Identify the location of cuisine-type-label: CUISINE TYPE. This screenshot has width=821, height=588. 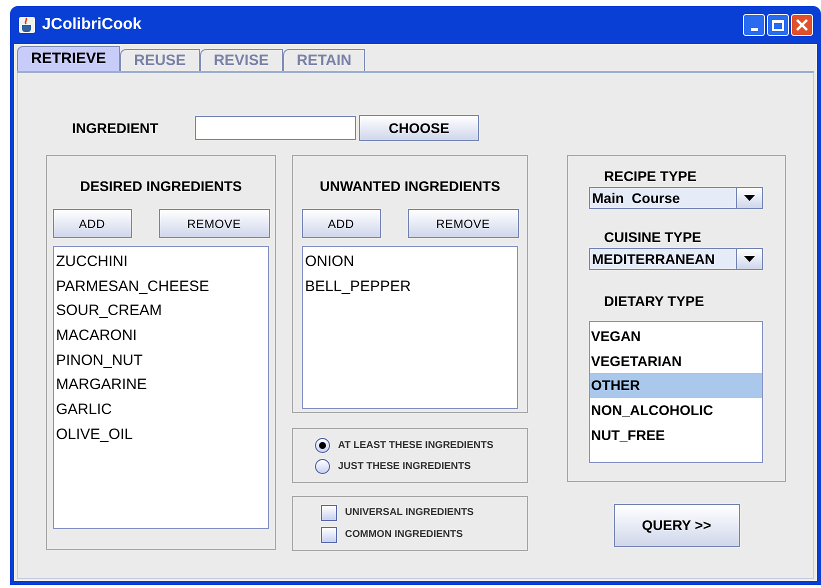
(653, 237).